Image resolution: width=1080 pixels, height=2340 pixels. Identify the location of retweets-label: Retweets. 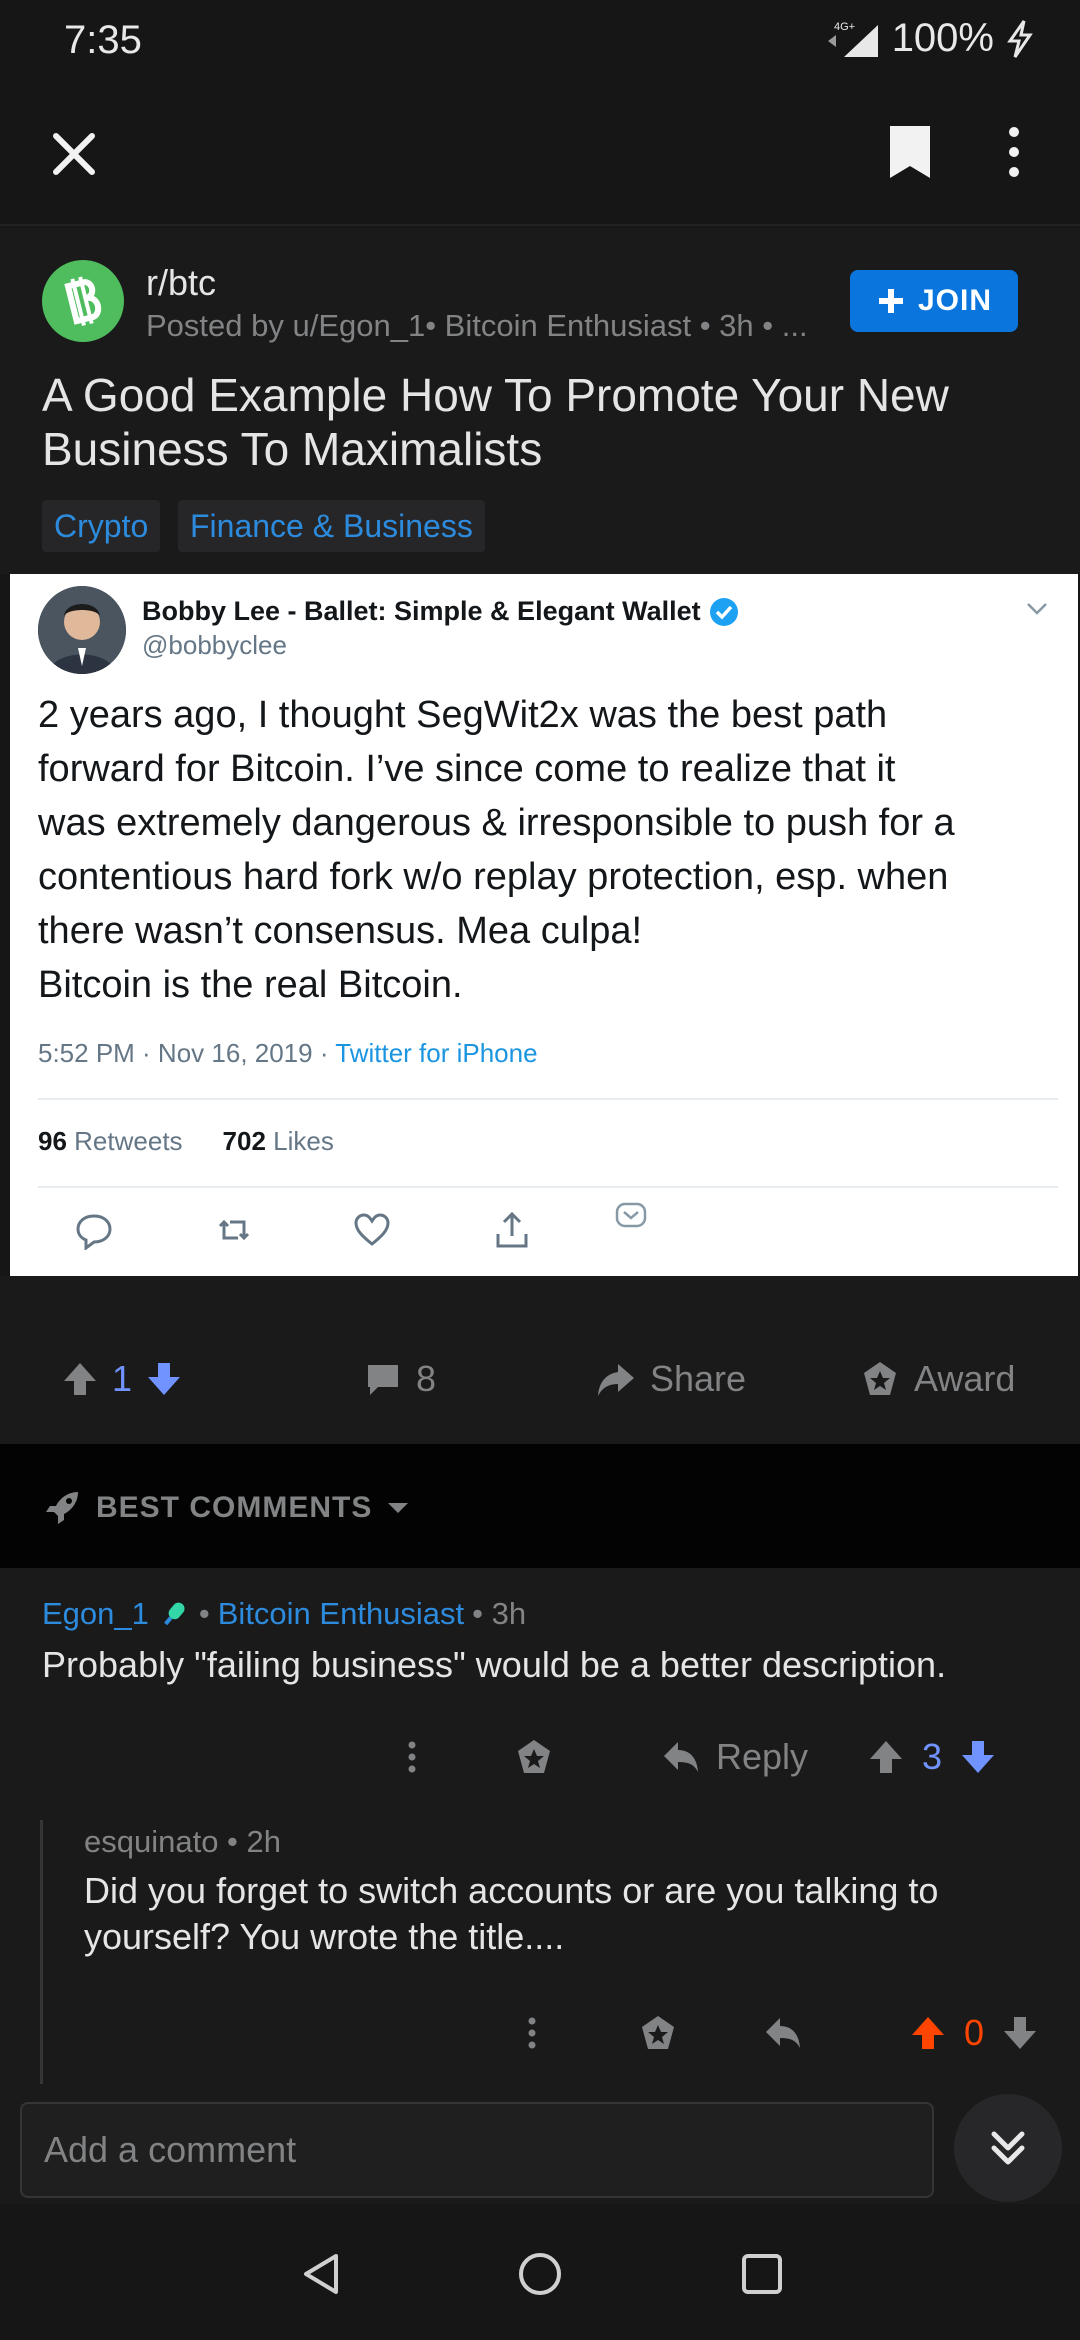
(128, 1141).